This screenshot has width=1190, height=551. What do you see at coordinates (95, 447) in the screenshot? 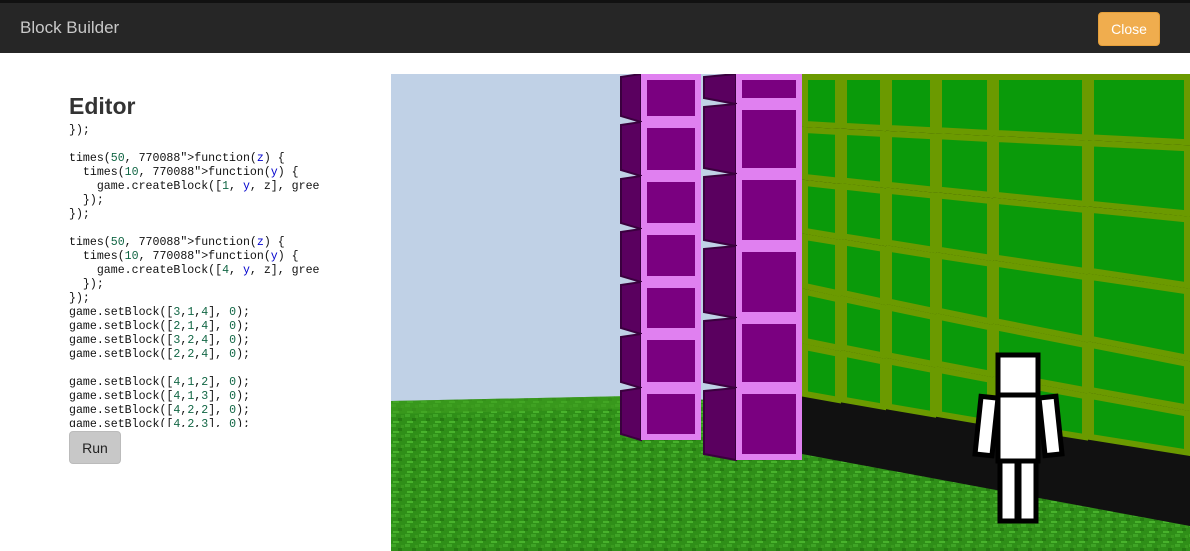
I see `run-button: Run` at bounding box center [95, 447].